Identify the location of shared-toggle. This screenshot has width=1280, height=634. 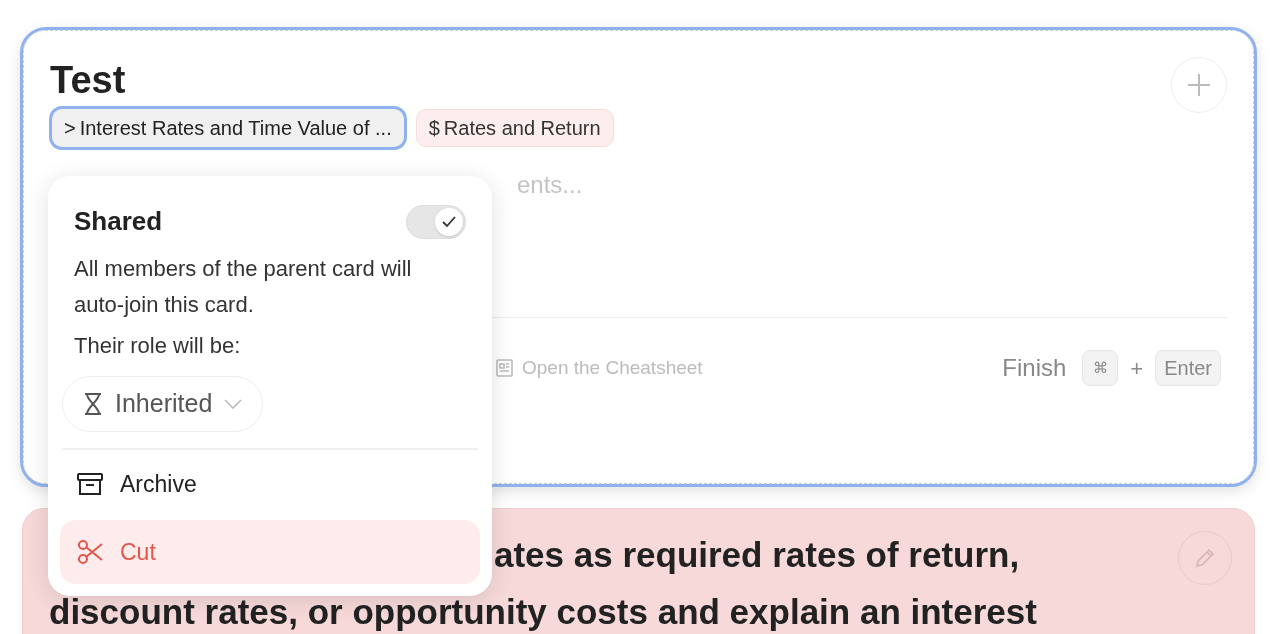
(436, 221).